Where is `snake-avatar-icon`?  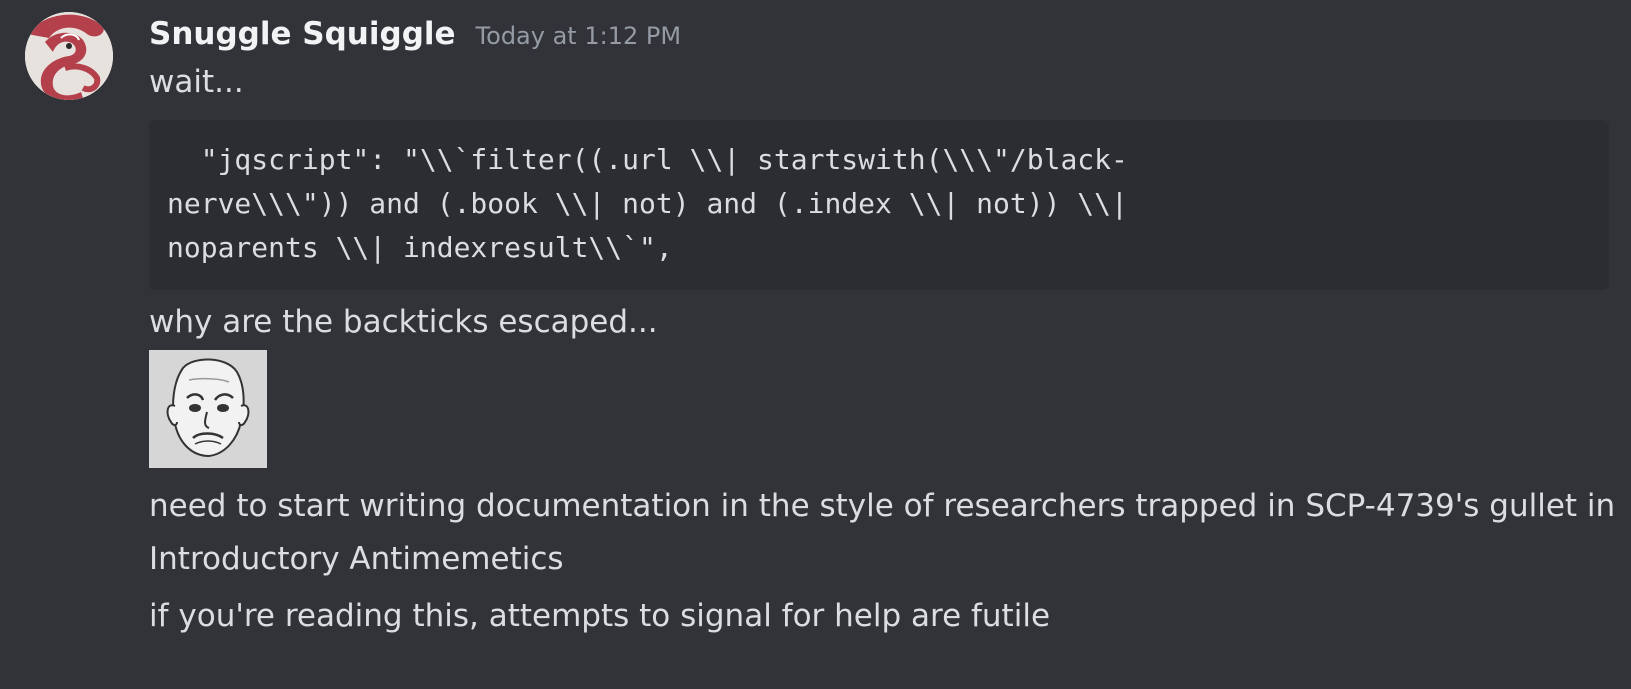 snake-avatar-icon is located at coordinates (69, 56).